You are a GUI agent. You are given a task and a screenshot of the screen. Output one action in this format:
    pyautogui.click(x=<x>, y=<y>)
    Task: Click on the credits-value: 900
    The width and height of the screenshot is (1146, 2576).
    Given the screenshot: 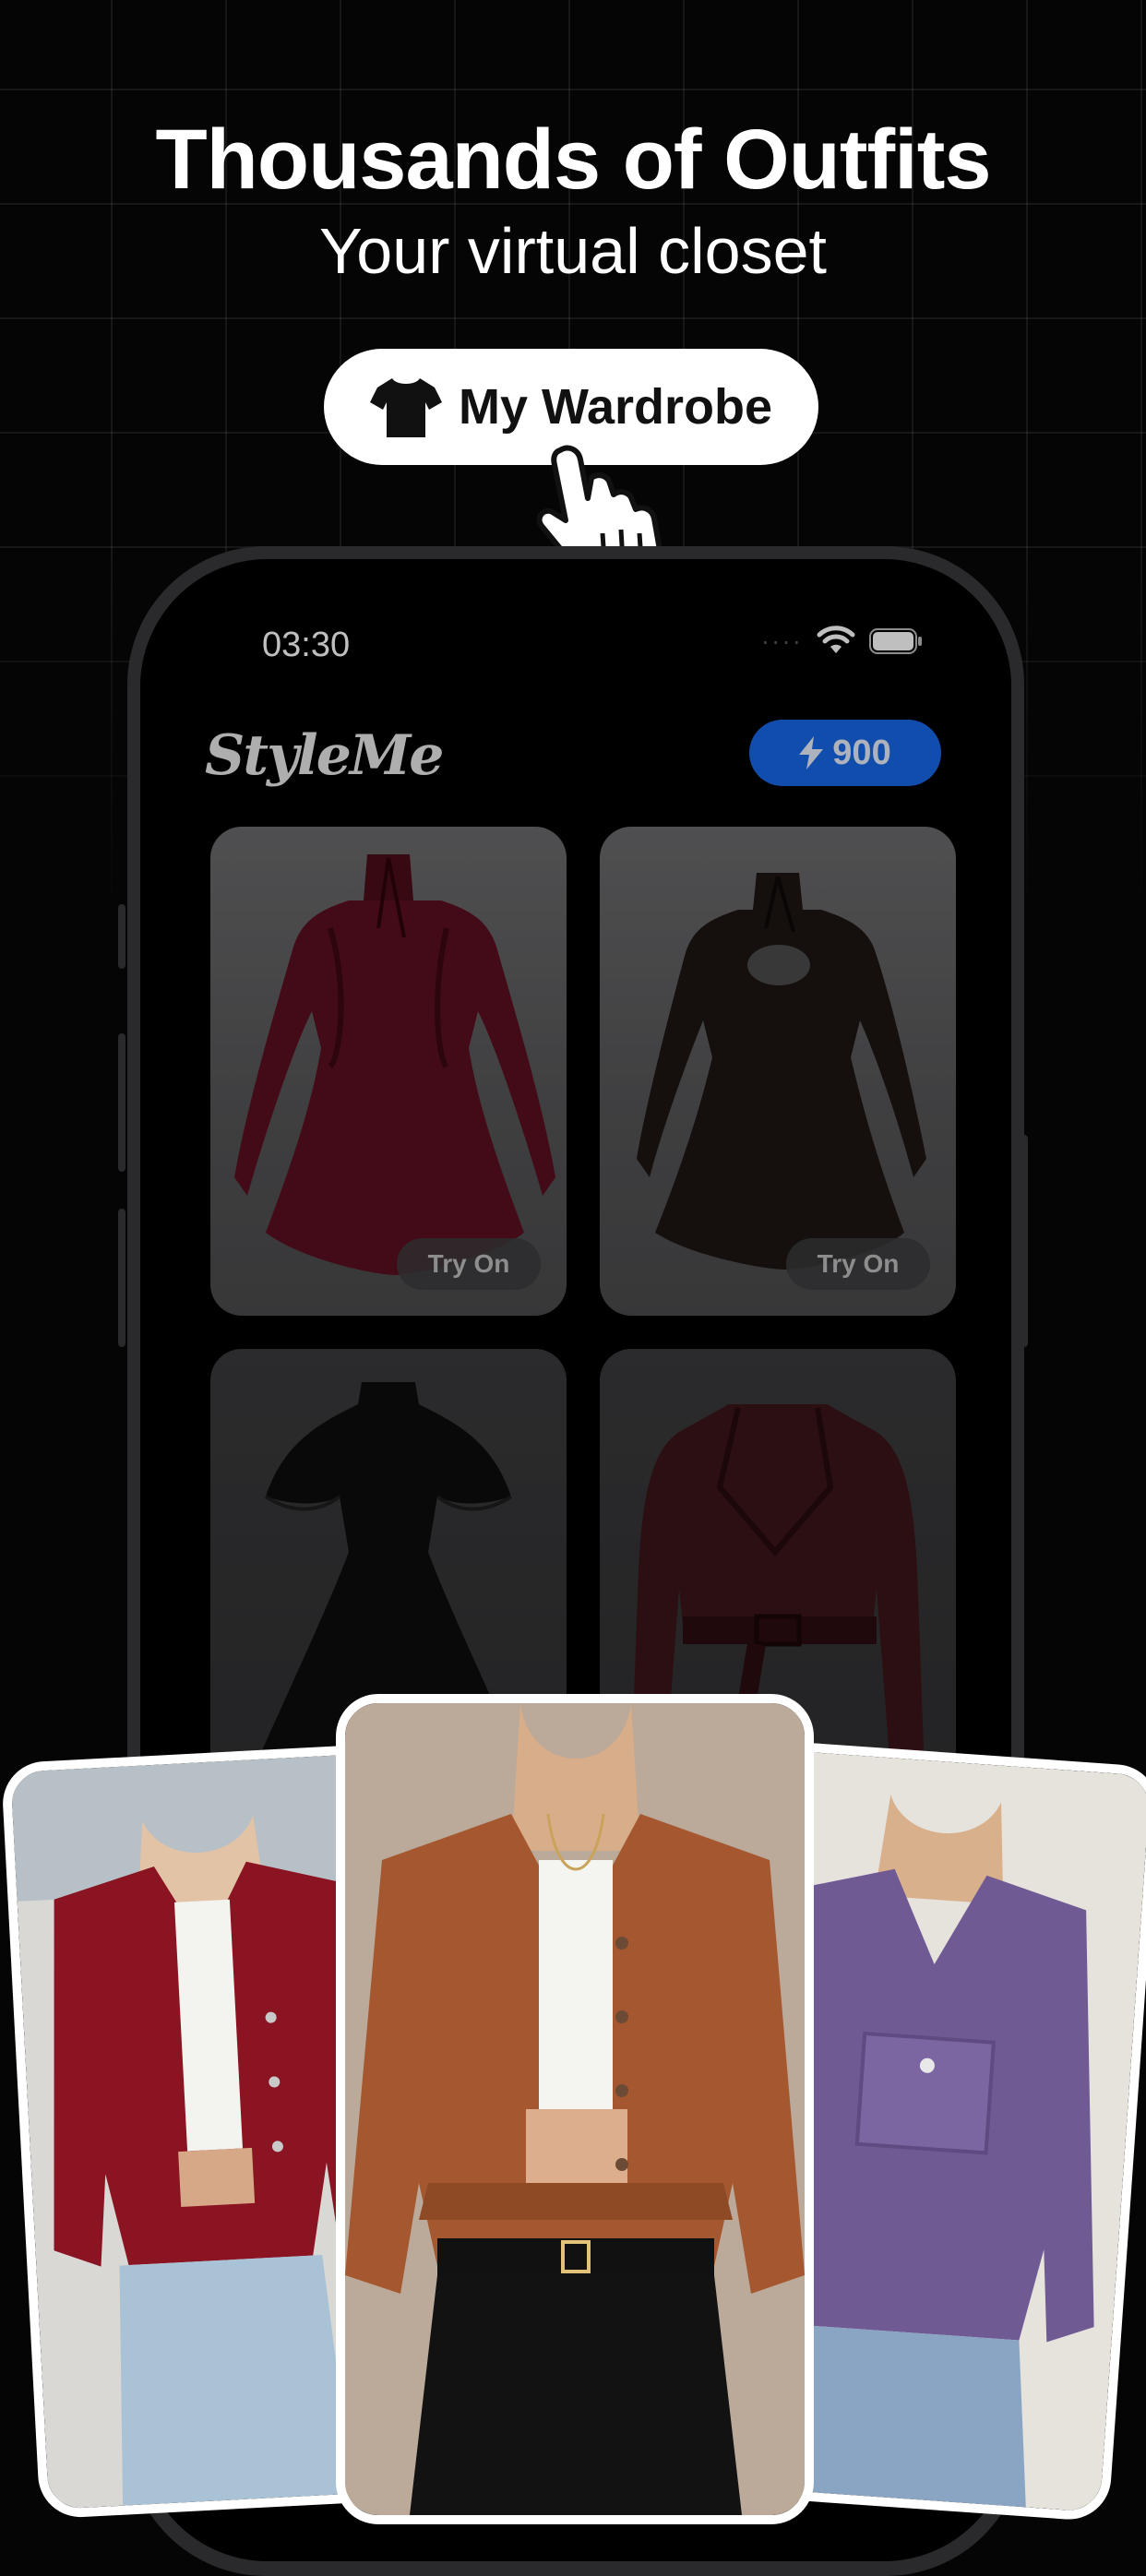 What is the action you would take?
    pyautogui.click(x=861, y=752)
    